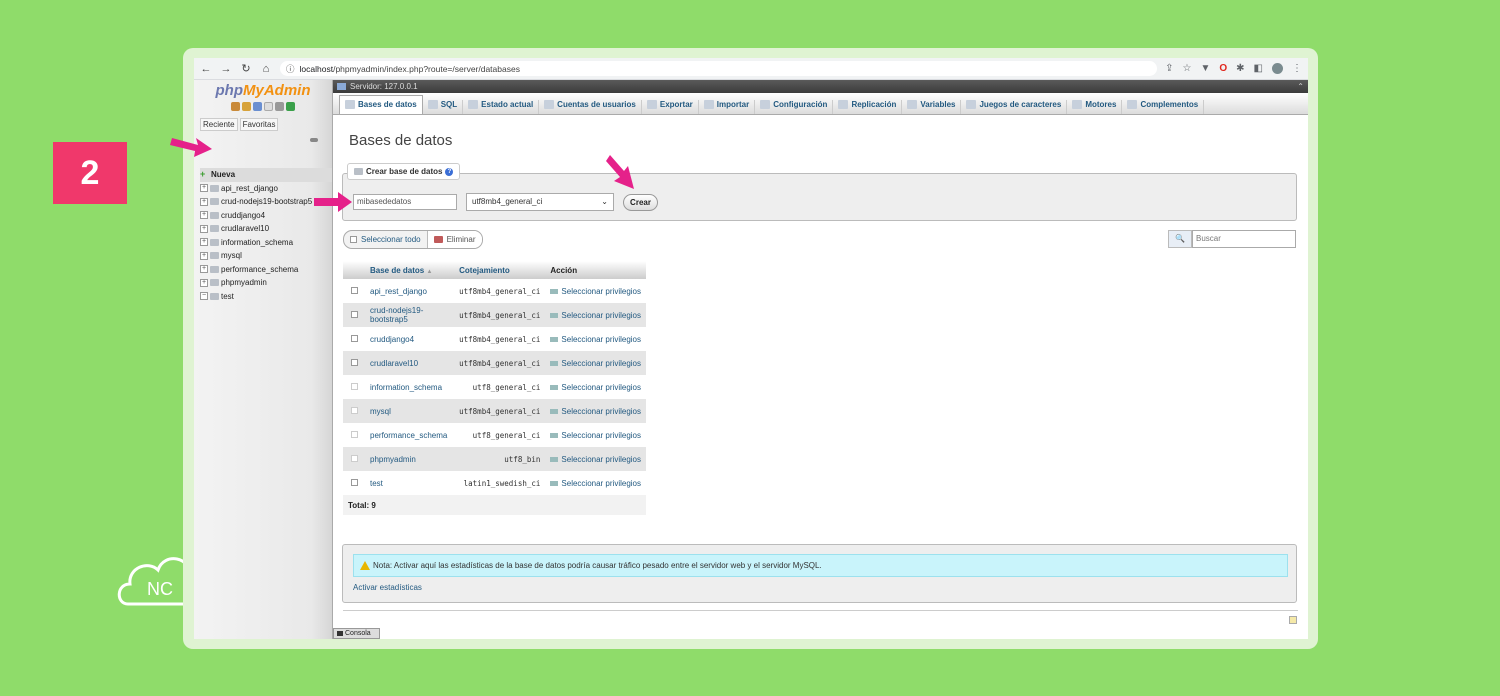 The image size is (1500, 696). I want to click on search-icon: 🔍, so click(1180, 239).